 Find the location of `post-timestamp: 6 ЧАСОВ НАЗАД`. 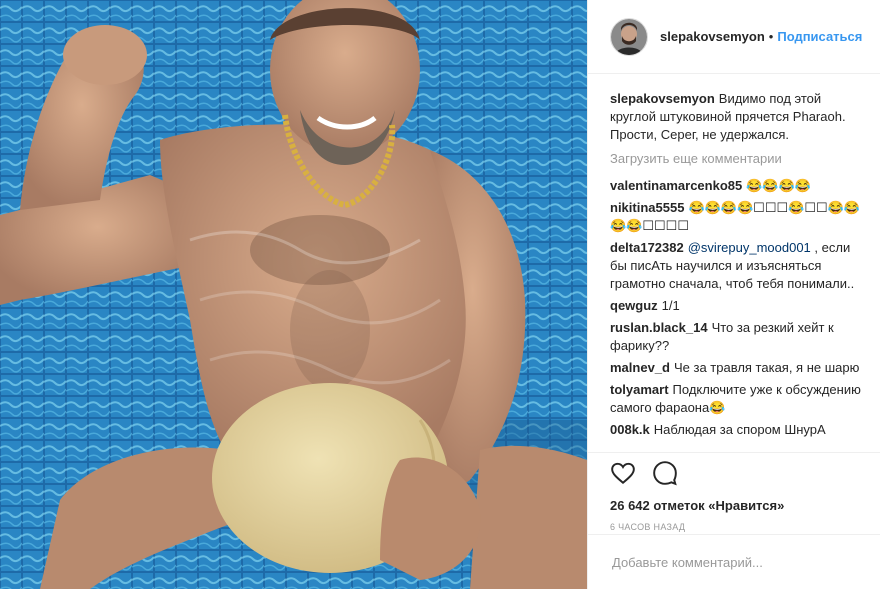

post-timestamp: 6 ЧАСОВ НАЗАД is located at coordinates (734, 527).